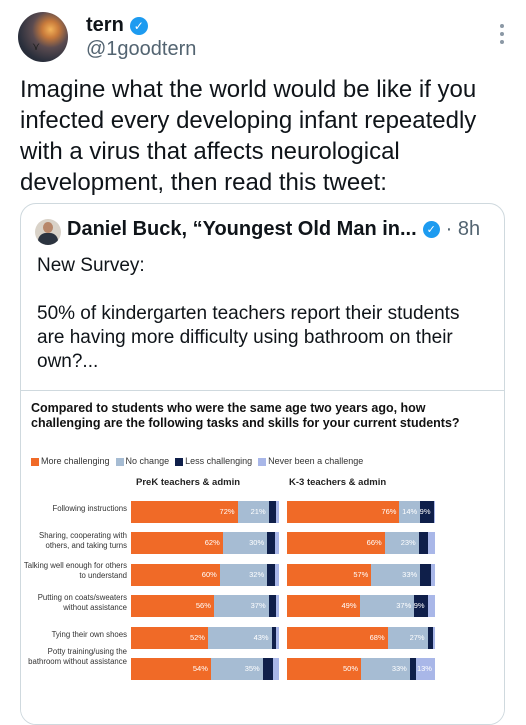  I want to click on author-handle: @1goodtern, so click(141, 49).